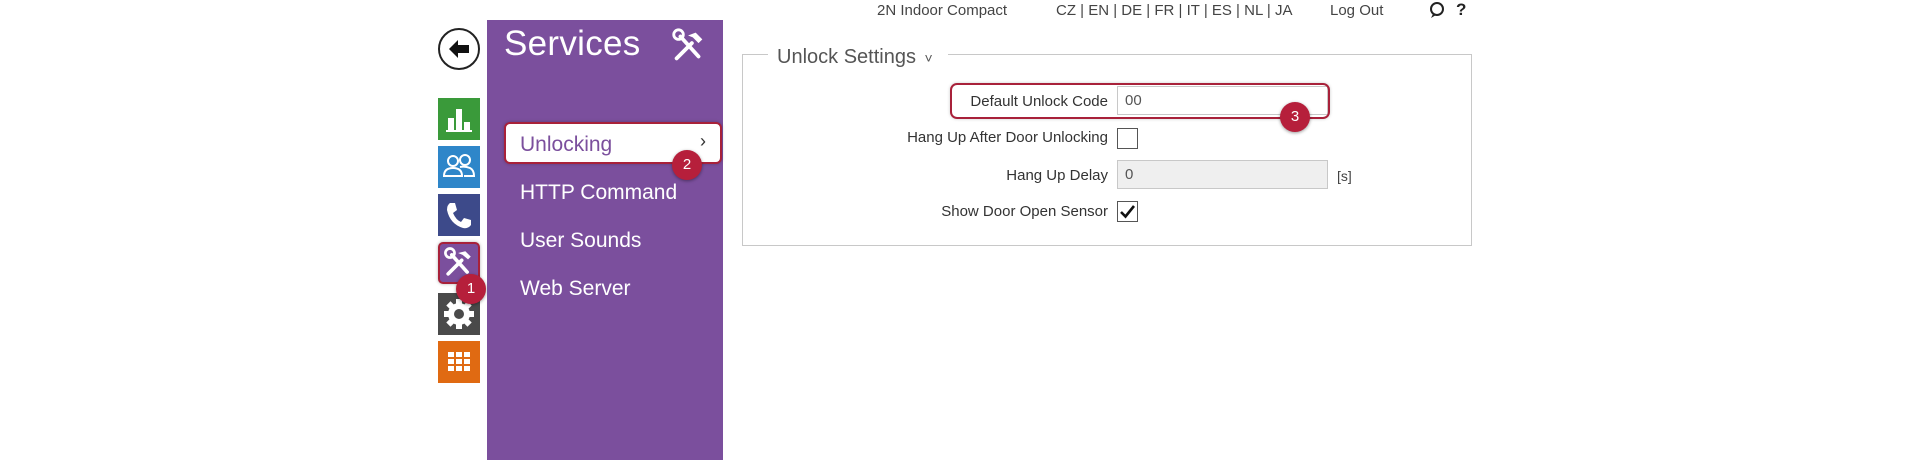 This screenshot has width=1920, height=460. Describe the element at coordinates (1127, 138) in the screenshot. I see `hang-up-after-unlocking-checkbox` at that location.